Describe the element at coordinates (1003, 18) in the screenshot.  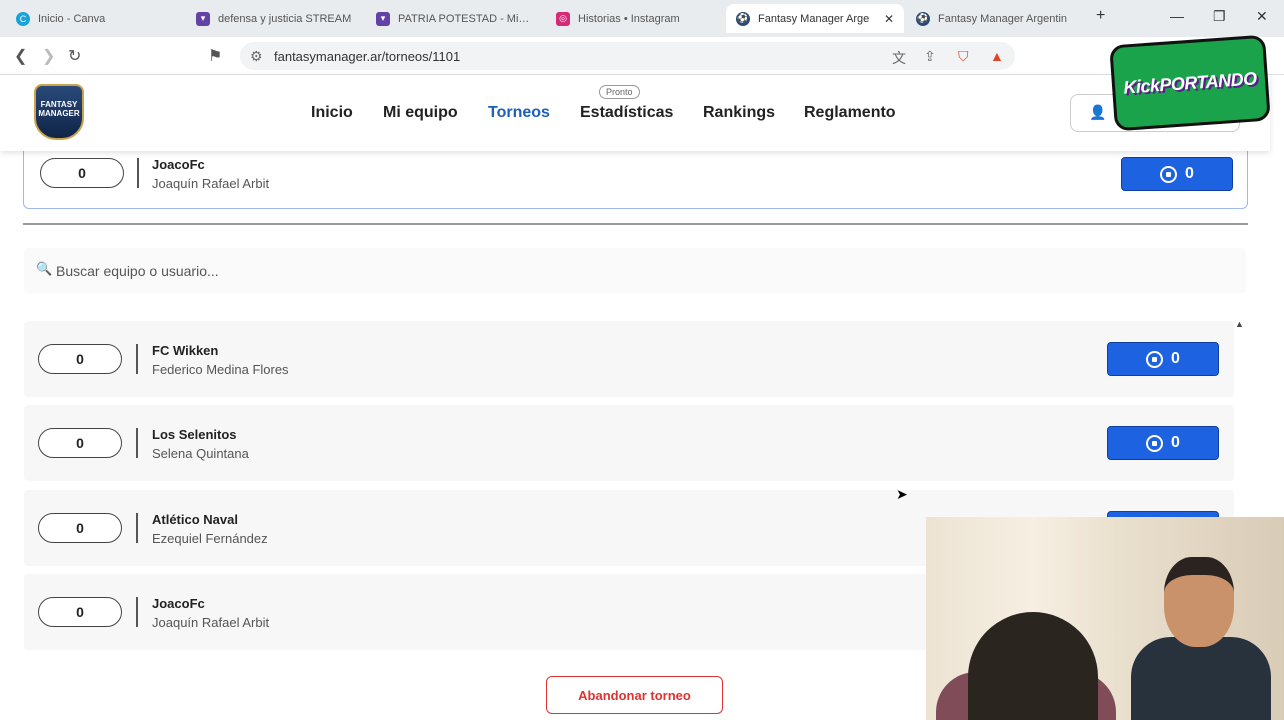
I see `tab-label: Fantasy Manager Argentin` at that location.